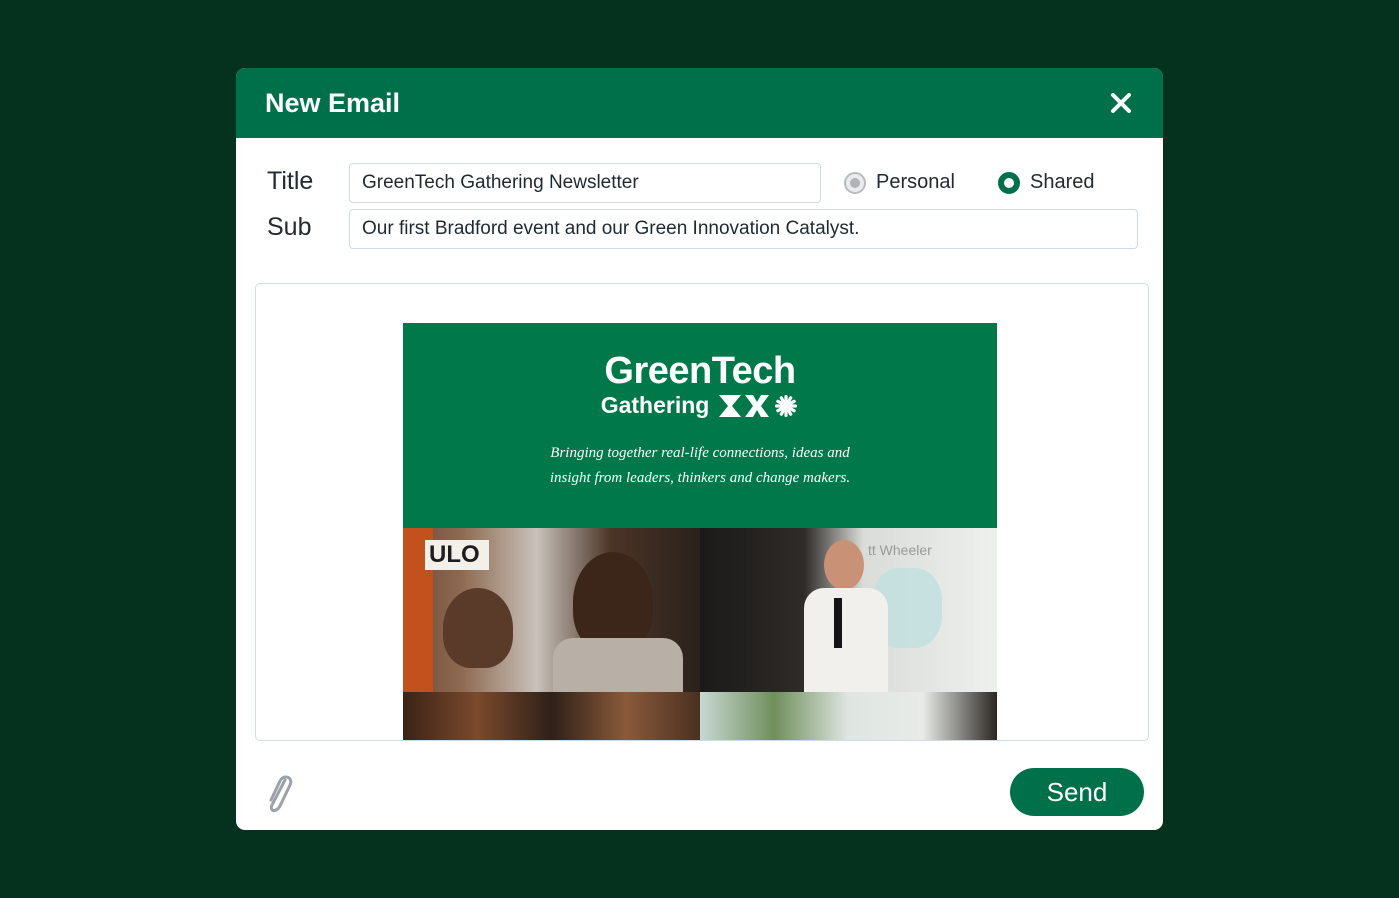 This screenshot has height=898, width=1399. Describe the element at coordinates (743, 229) in the screenshot. I see `subject-input` at that location.